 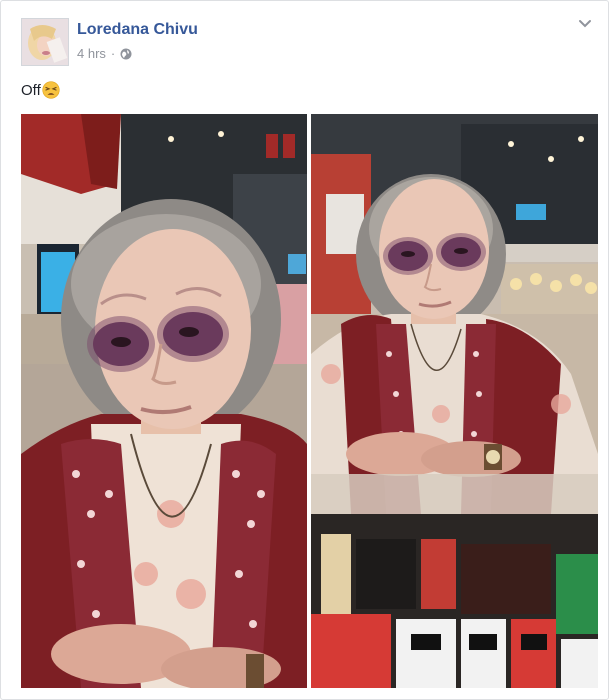 I want to click on globe-icon, so click(x=126, y=54).